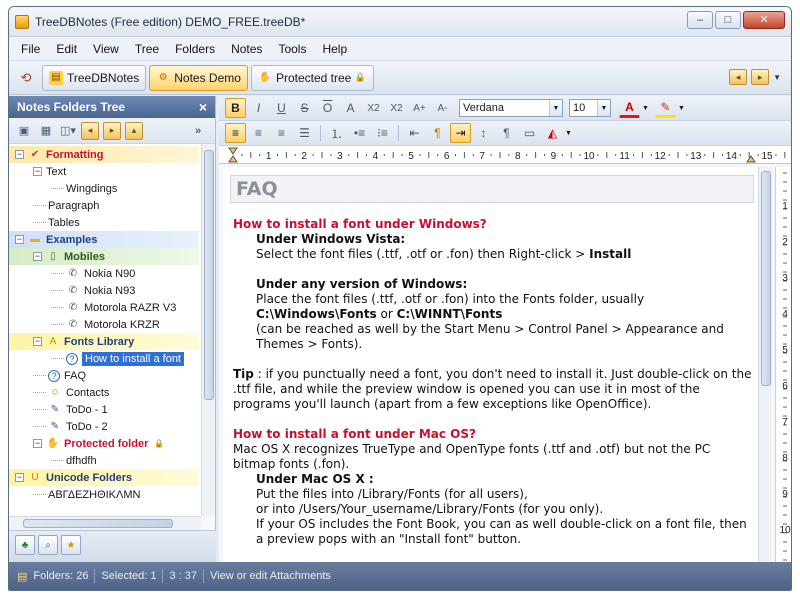  Describe the element at coordinates (235, 108) in the screenshot. I see `bold-button: B` at that location.